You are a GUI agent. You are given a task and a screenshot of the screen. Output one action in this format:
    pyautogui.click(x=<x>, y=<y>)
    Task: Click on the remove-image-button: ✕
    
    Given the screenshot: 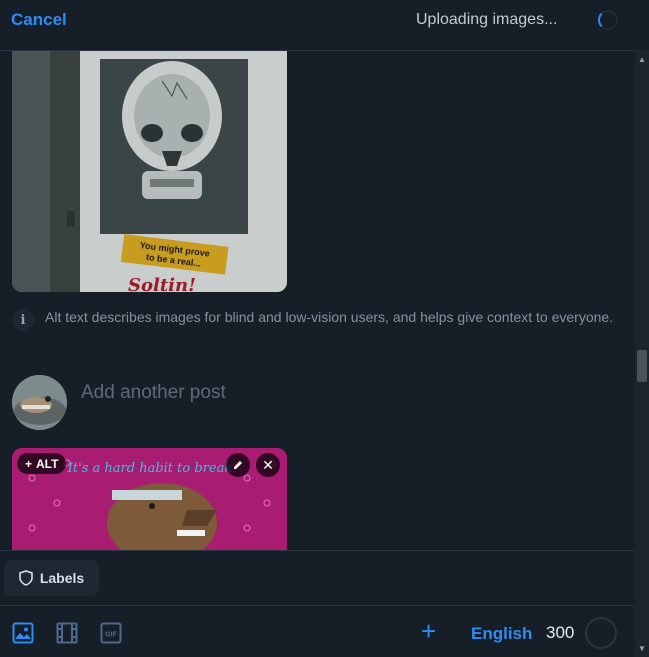 What is the action you would take?
    pyautogui.click(x=268, y=465)
    